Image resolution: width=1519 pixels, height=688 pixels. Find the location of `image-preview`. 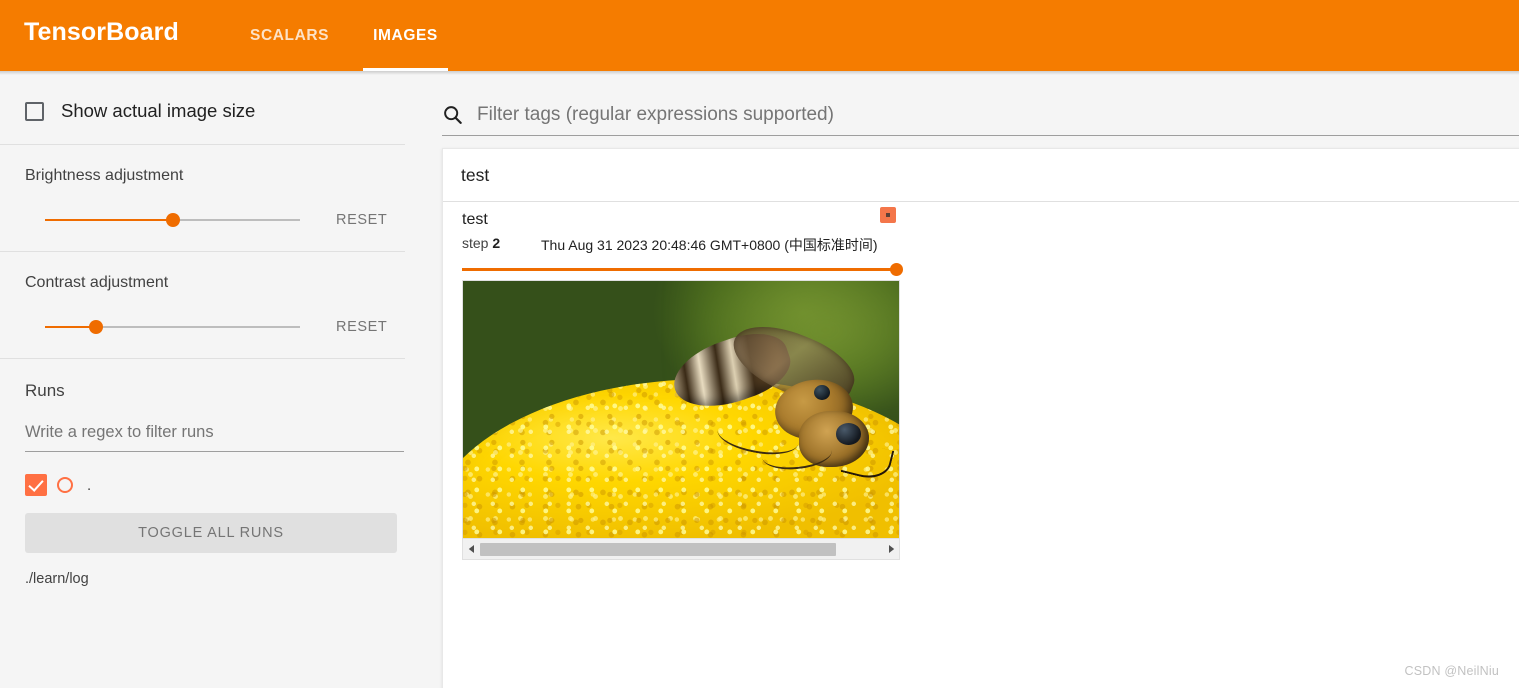

image-preview is located at coordinates (681, 409).